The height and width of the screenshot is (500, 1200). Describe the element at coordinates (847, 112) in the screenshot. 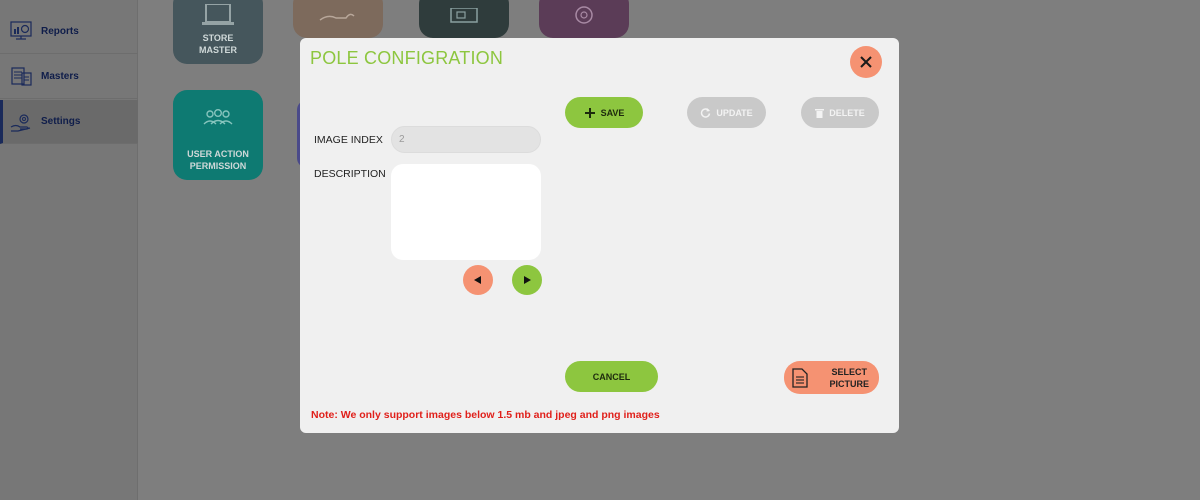

I see `delete-label: DELETE` at that location.